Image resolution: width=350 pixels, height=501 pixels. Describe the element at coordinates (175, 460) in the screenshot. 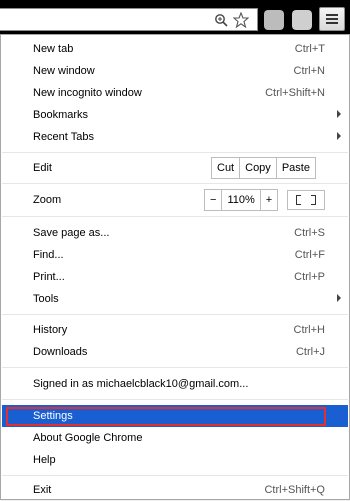

I see `menu-item-help: Help` at that location.